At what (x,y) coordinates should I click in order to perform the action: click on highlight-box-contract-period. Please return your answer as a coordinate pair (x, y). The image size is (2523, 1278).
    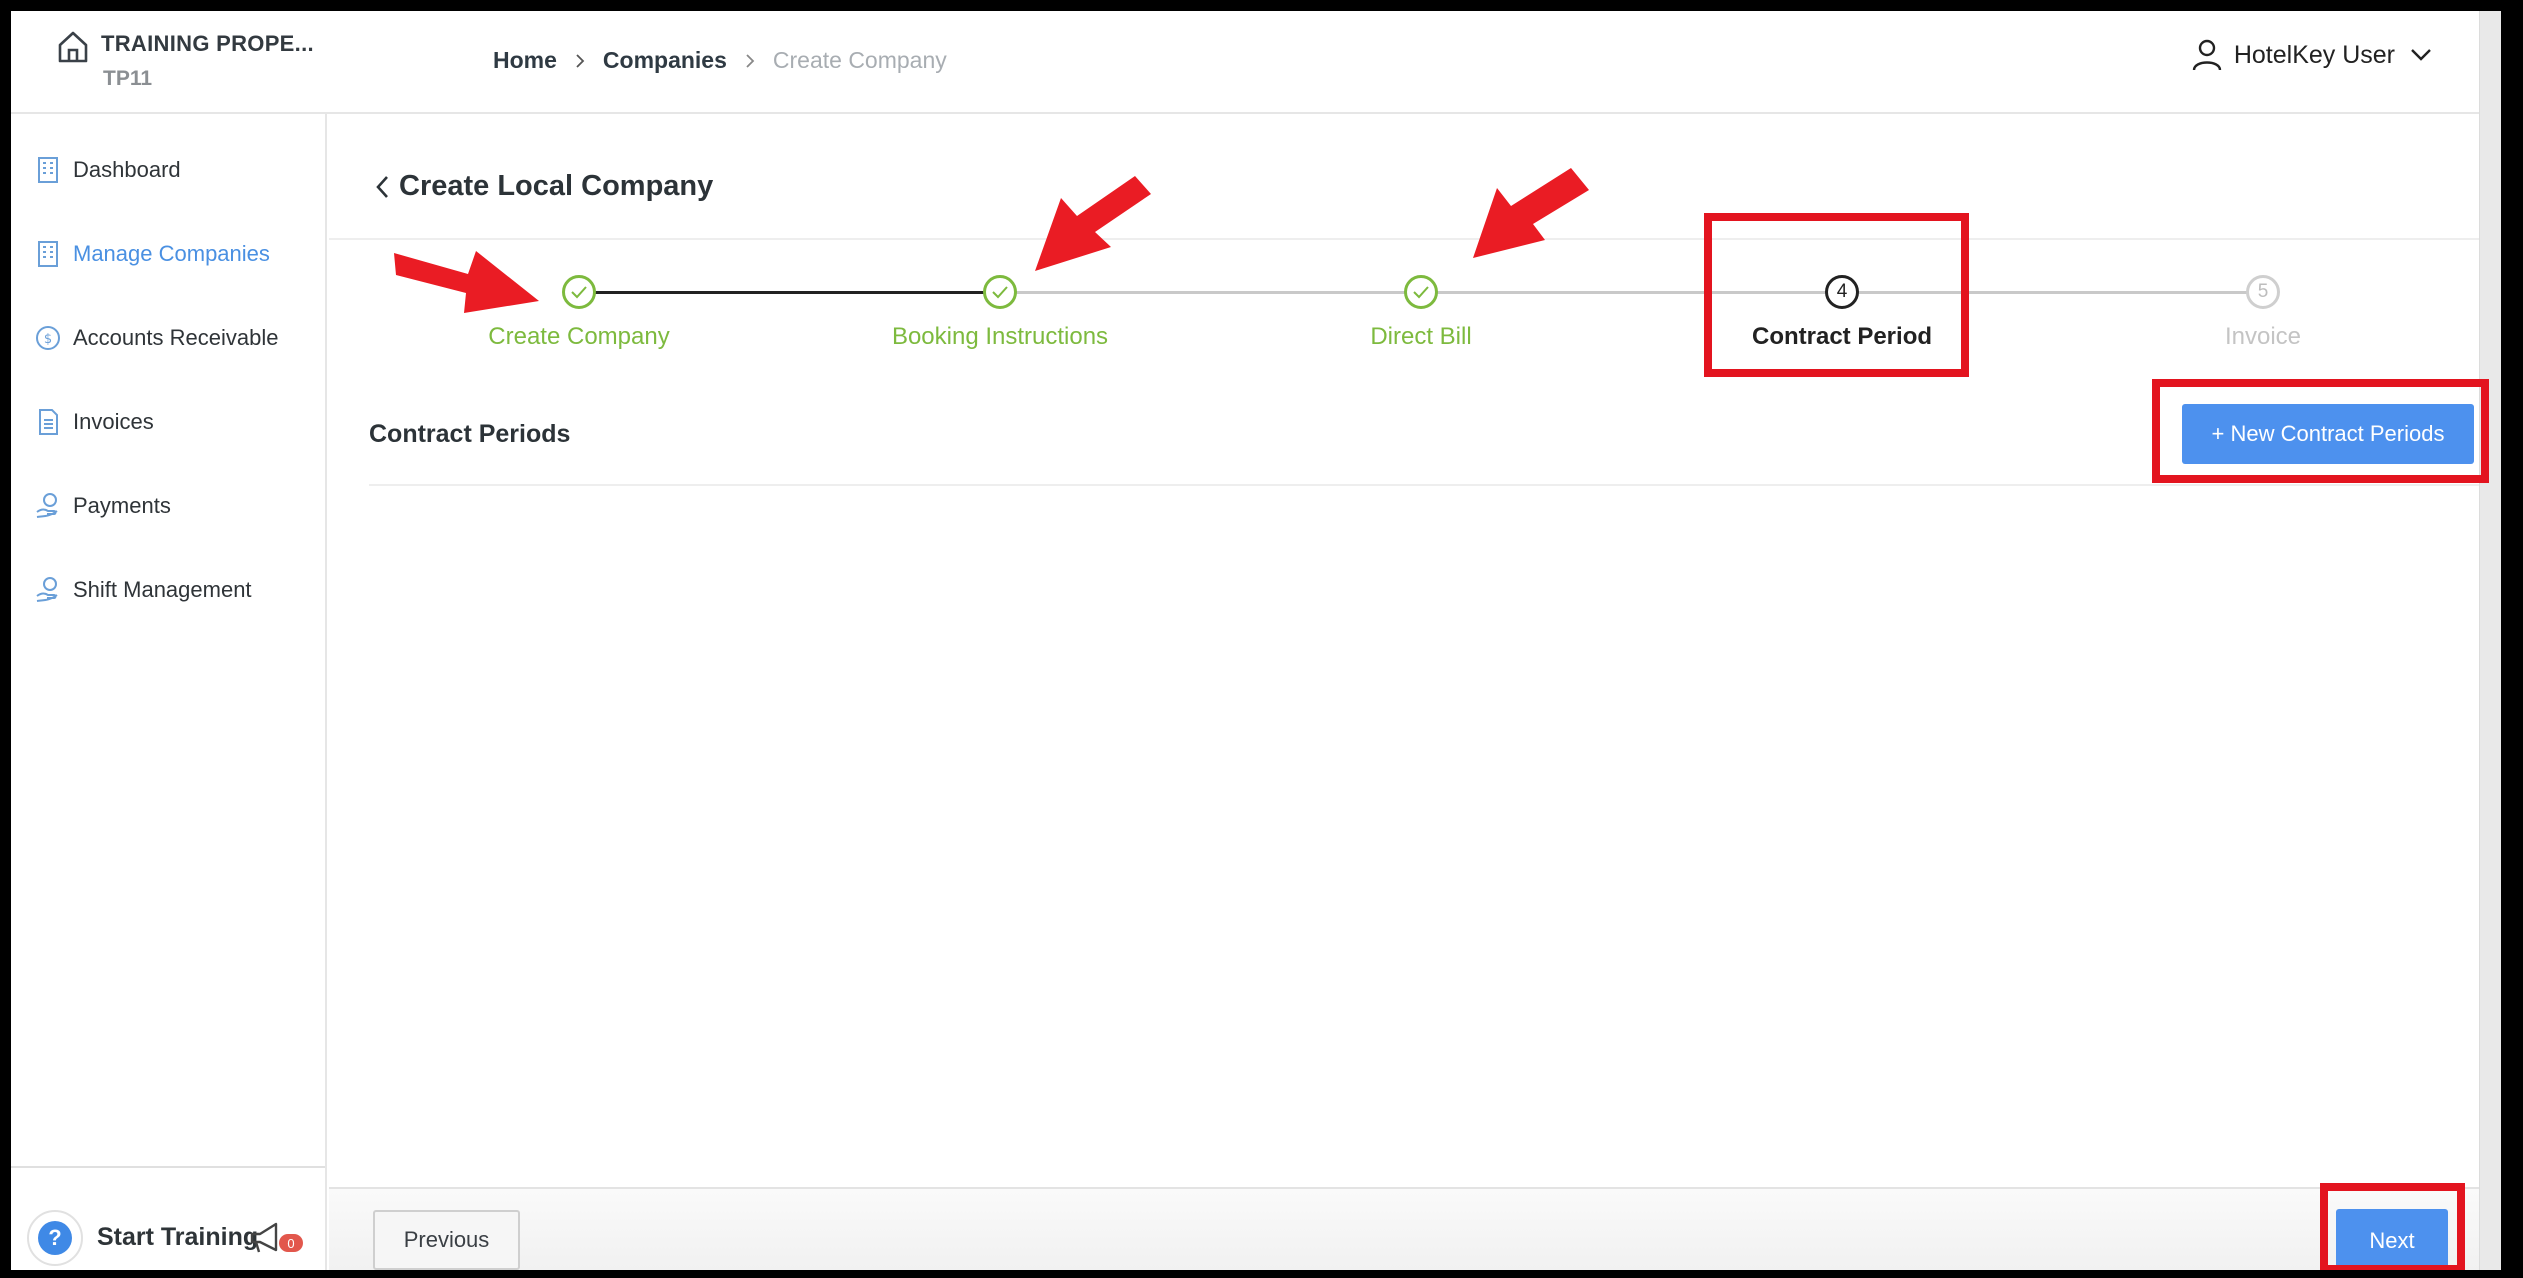
    Looking at the image, I should click on (1836, 295).